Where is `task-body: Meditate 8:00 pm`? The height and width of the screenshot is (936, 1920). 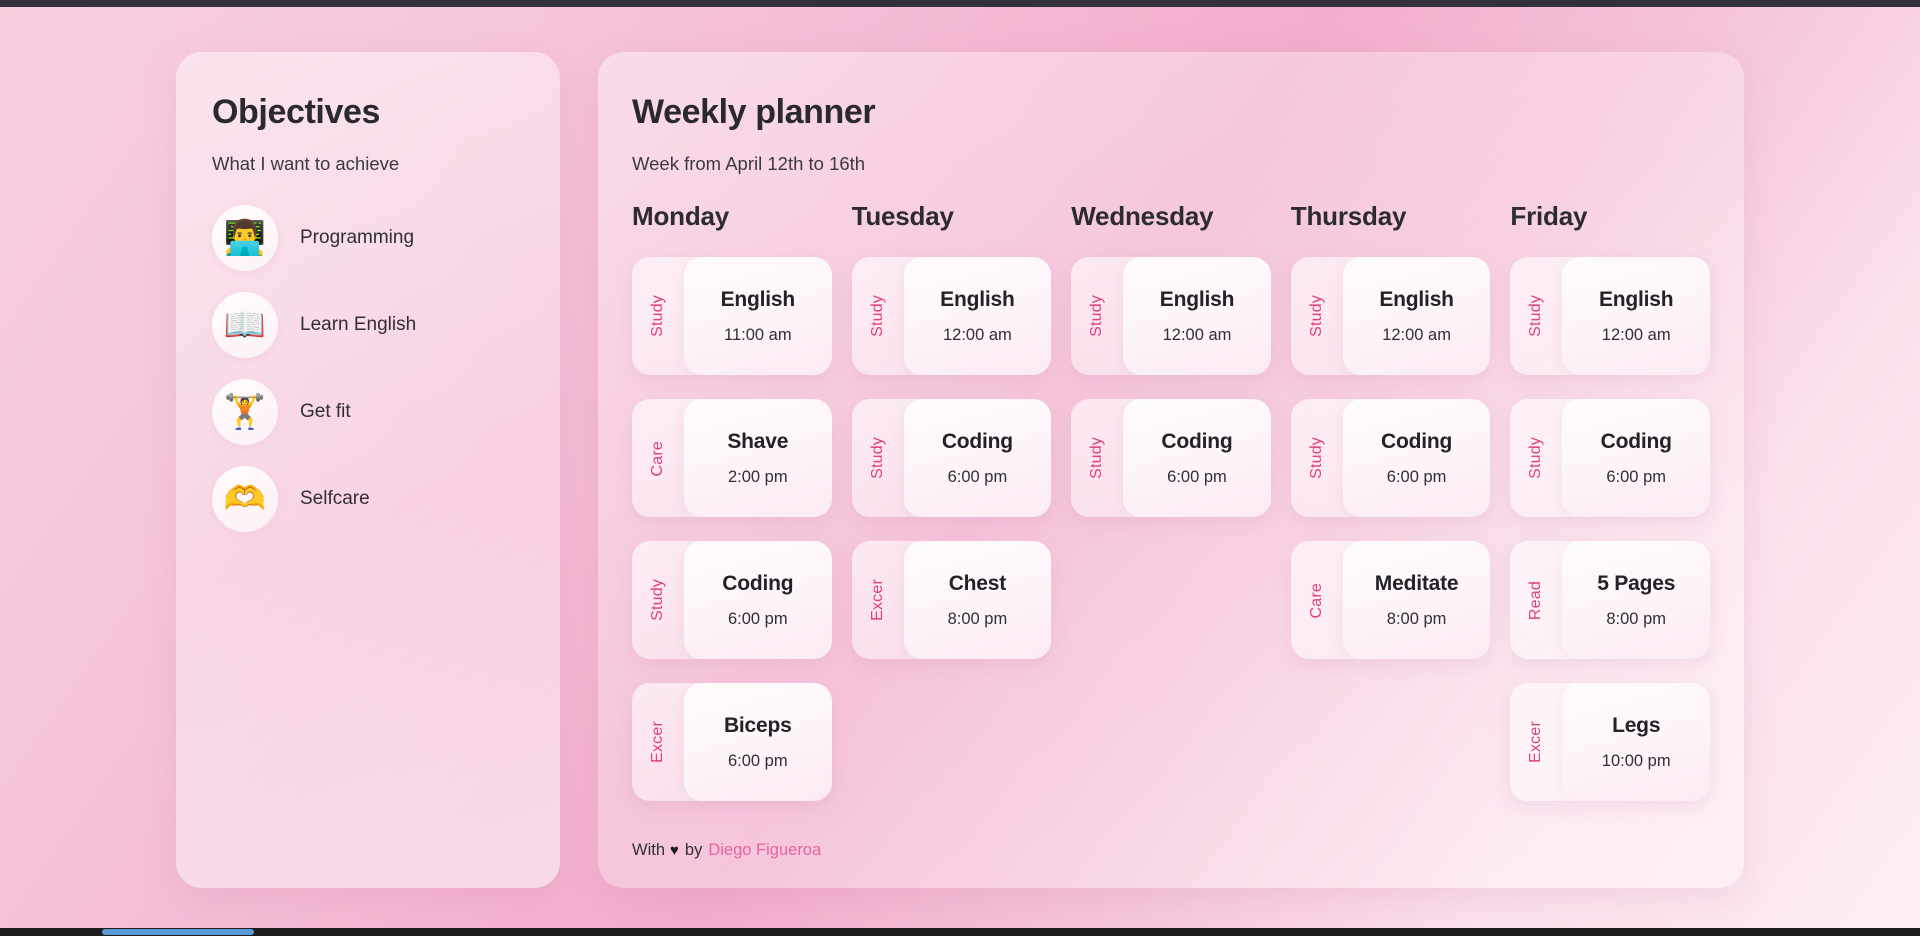
task-body: Meditate 8:00 pm is located at coordinates (1416, 600).